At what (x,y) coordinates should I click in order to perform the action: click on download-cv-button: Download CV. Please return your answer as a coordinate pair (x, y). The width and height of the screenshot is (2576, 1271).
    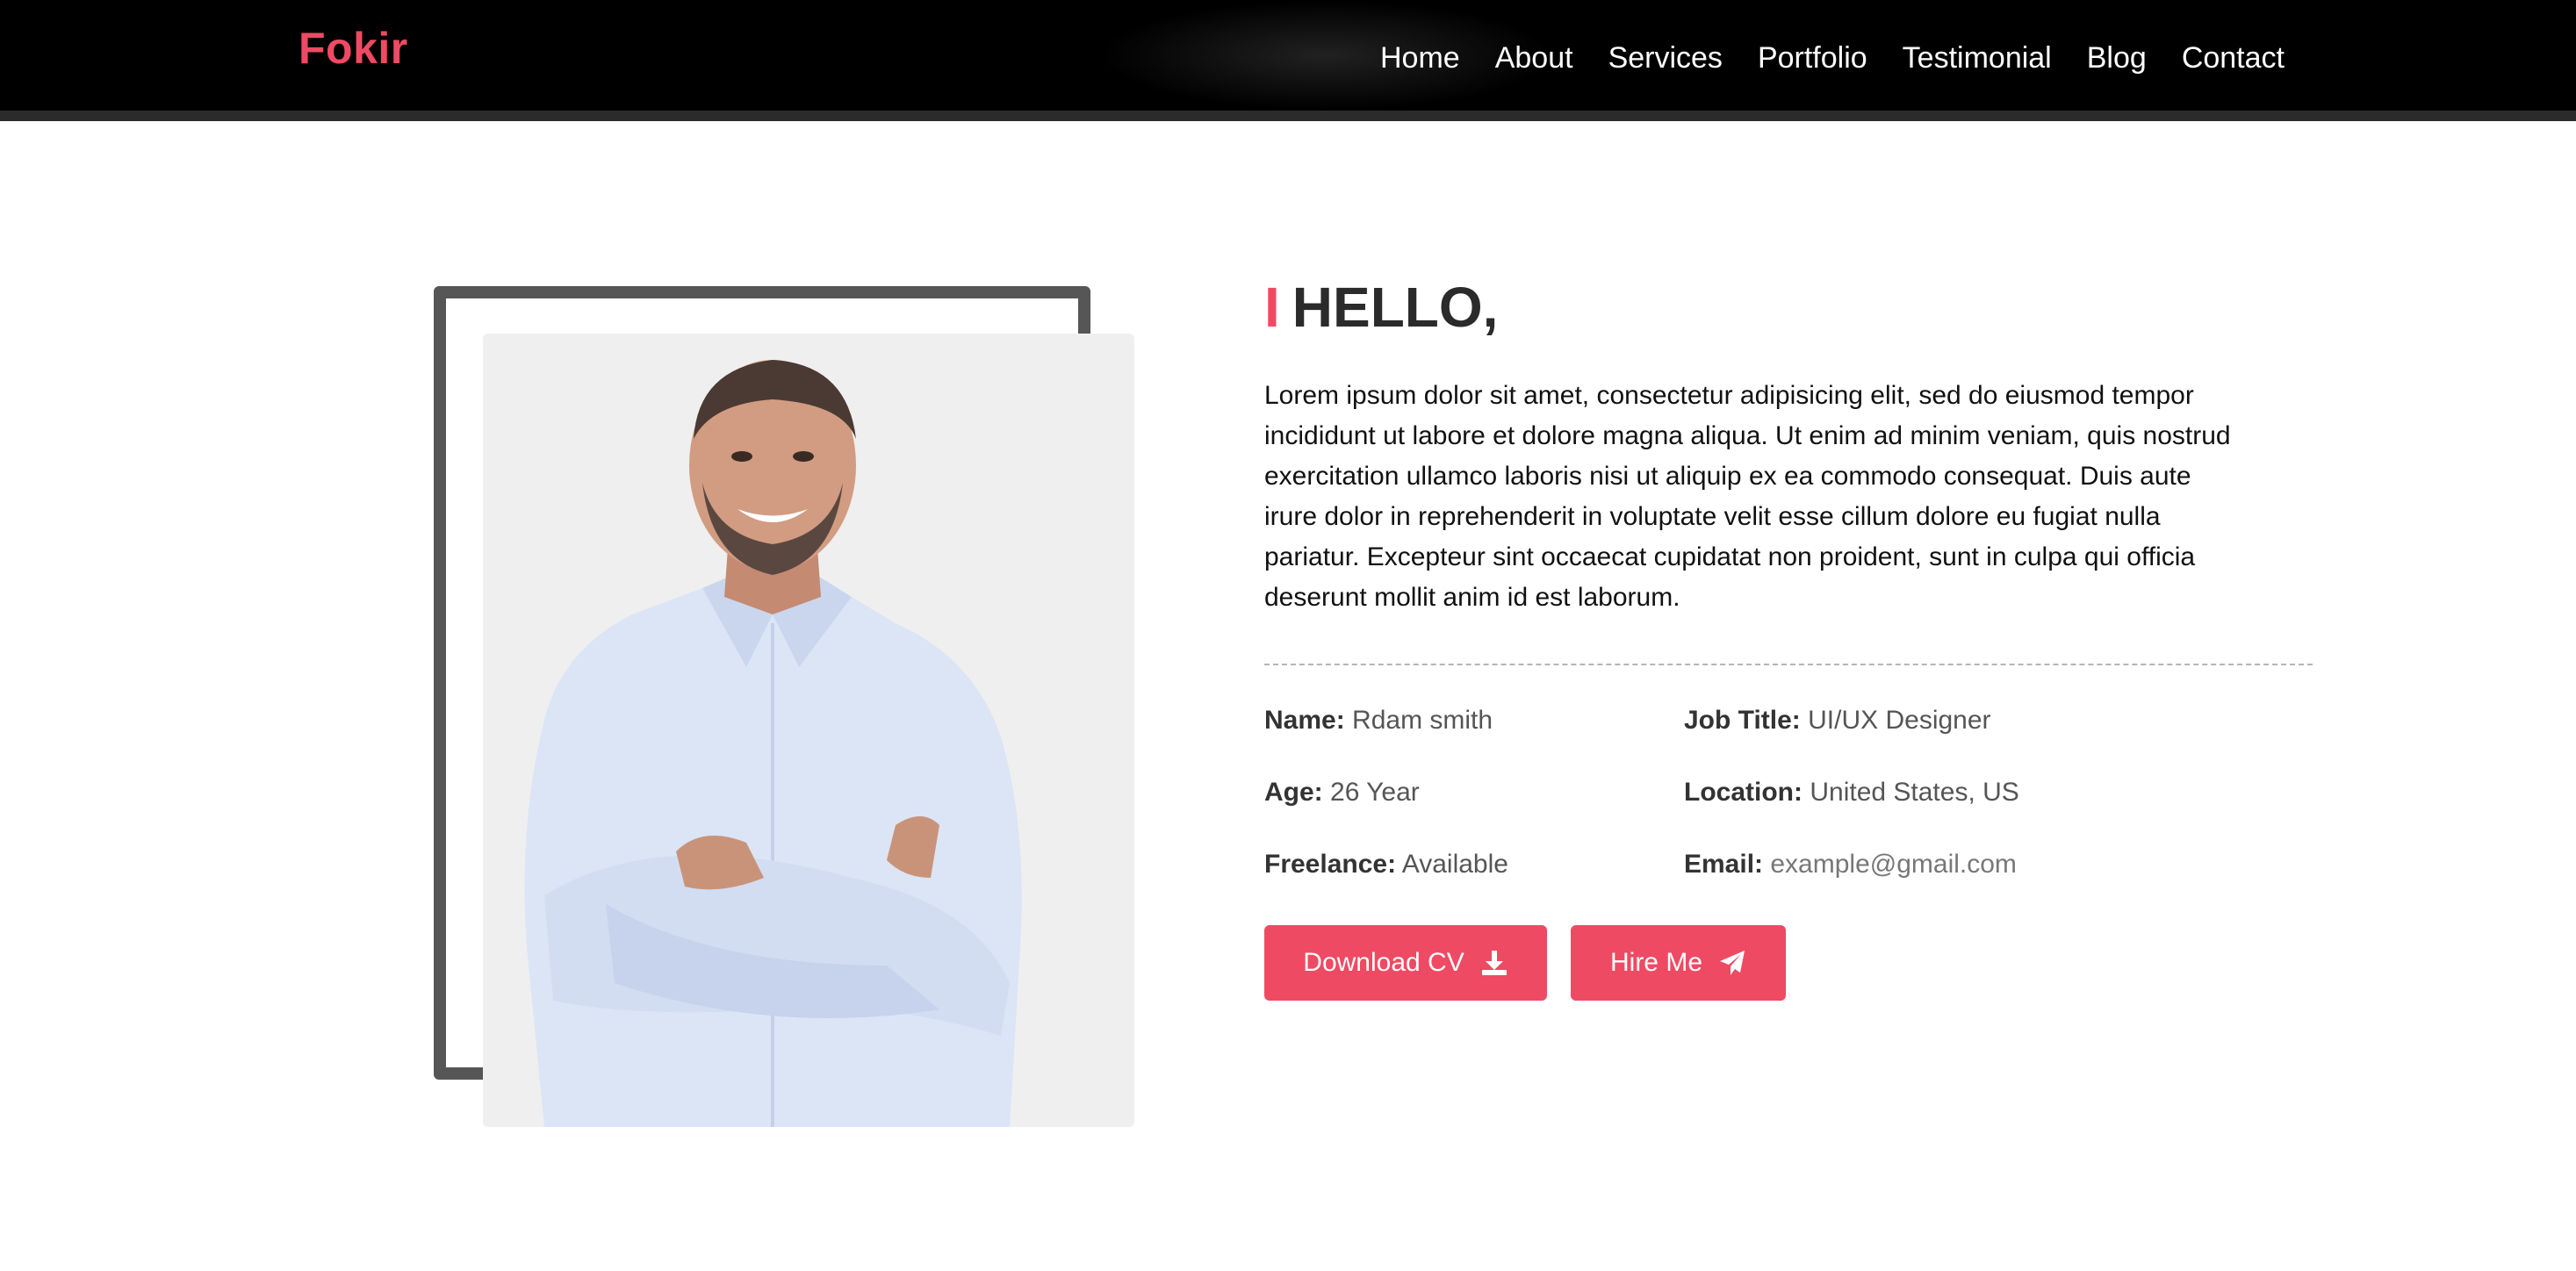
    Looking at the image, I should click on (1405, 963).